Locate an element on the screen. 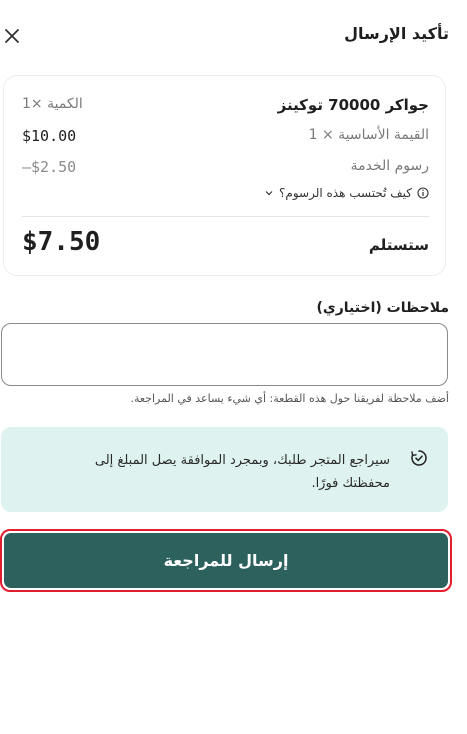  divider is located at coordinates (225, 216).